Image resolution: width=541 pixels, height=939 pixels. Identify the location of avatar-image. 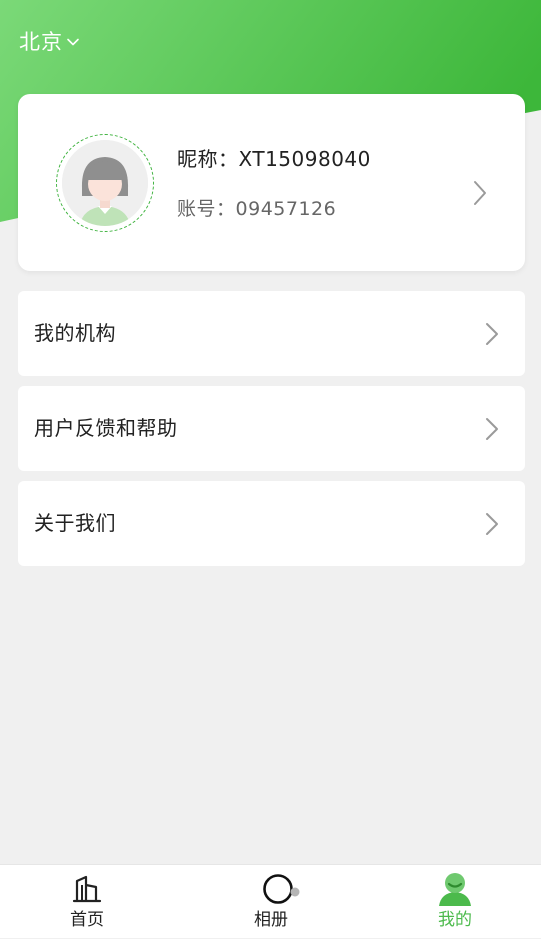
(105, 183).